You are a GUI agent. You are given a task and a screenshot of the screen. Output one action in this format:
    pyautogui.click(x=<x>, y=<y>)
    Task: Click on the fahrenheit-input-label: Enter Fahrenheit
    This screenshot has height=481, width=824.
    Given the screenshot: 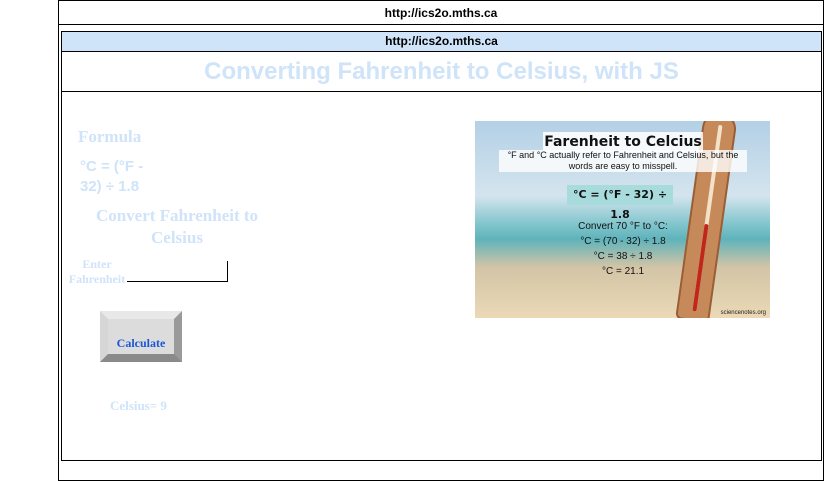 What is the action you would take?
    pyautogui.click(x=97, y=272)
    